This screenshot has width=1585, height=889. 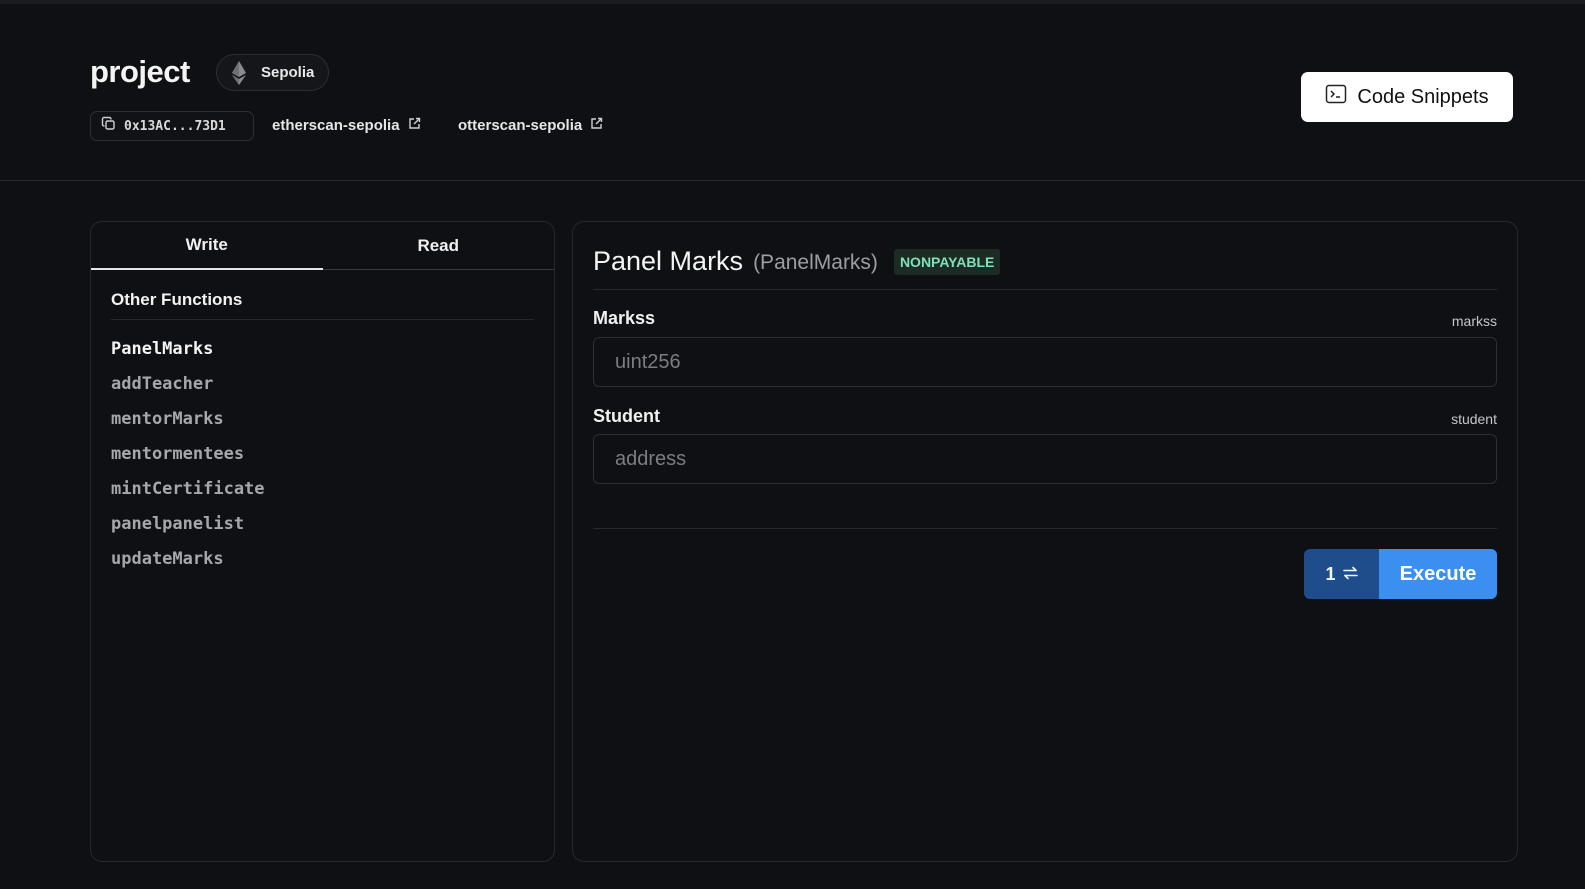 I want to click on student-param-name: student, so click(x=1474, y=419).